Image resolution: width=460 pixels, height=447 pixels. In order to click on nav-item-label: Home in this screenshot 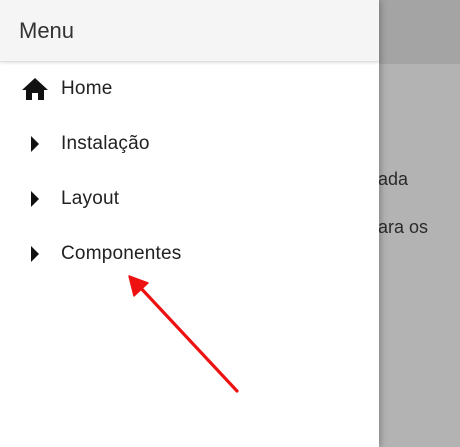, I will do `click(87, 88)`.